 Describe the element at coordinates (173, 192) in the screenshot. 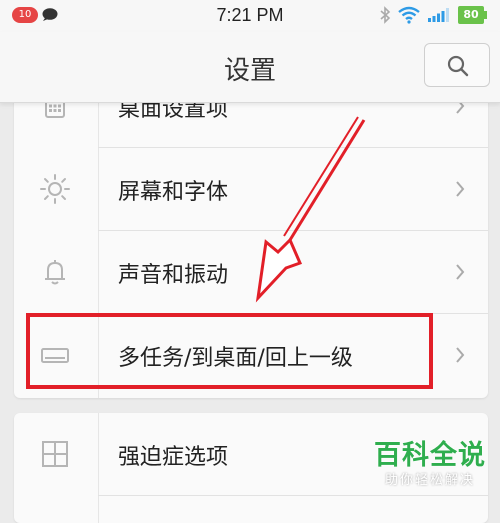

I see `settings-item-label: 屏幕和字体` at that location.